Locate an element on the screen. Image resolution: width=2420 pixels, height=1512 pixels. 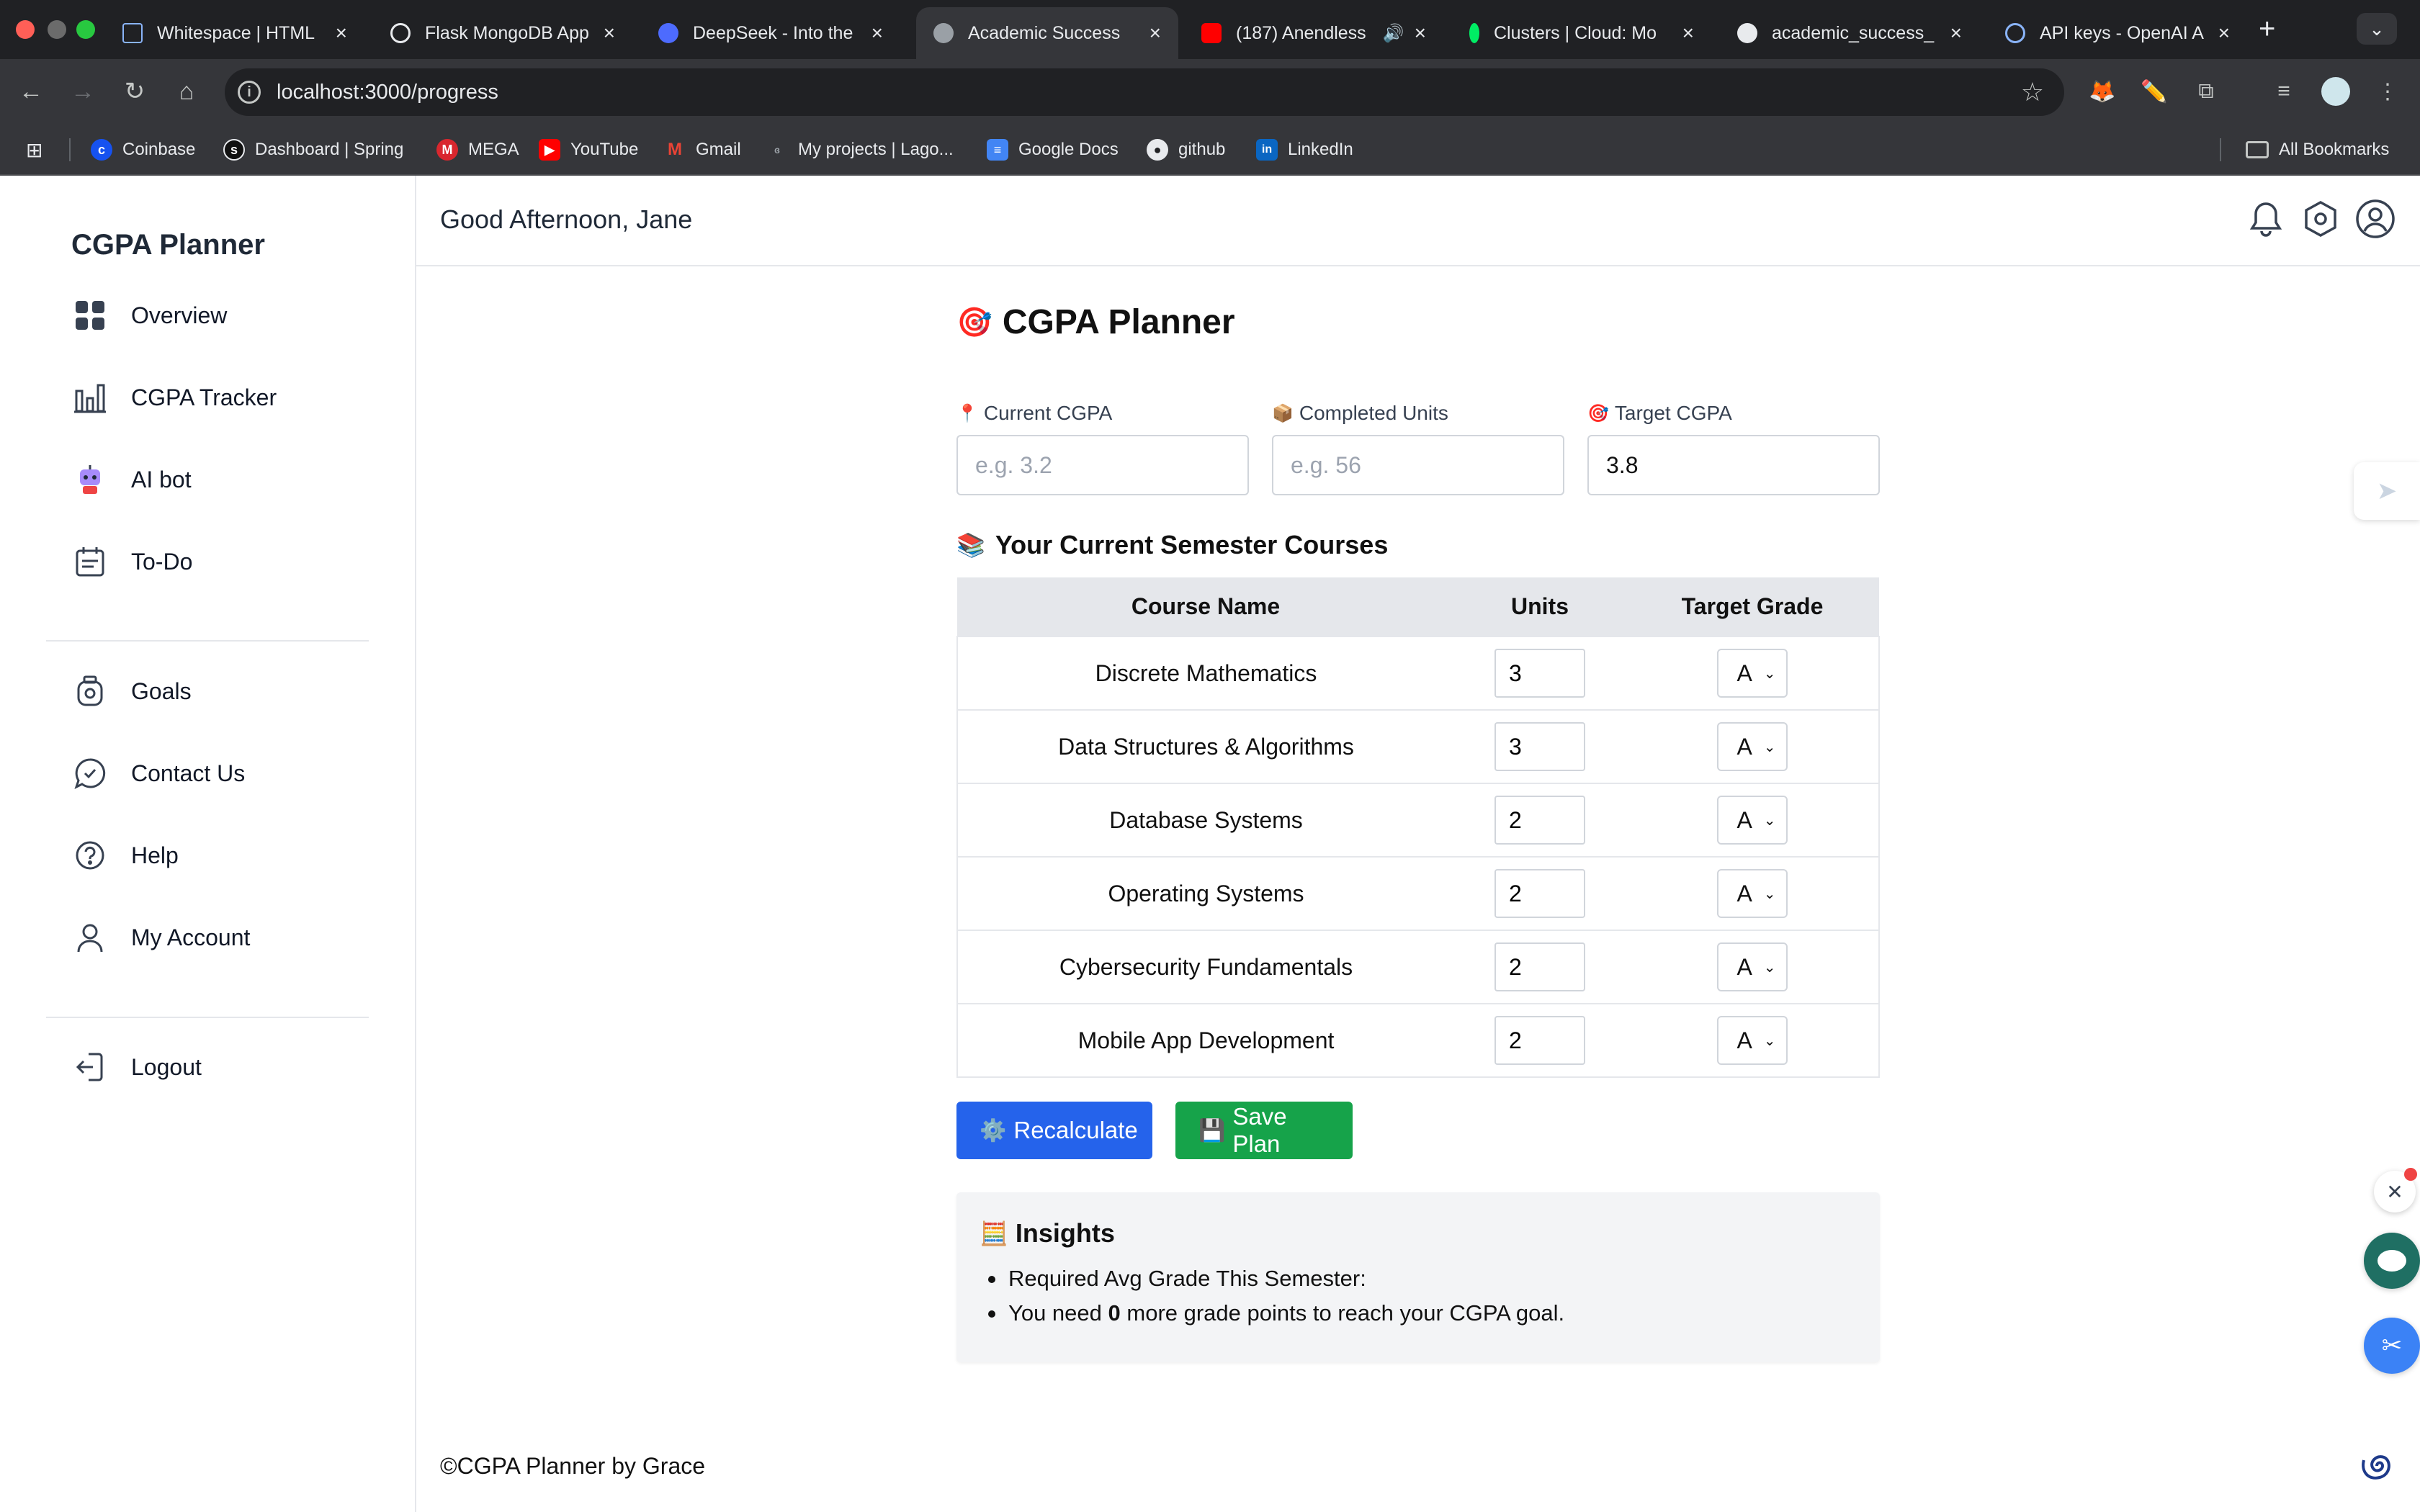
bookmark-dashboard-spring: s Dashboard | Spring is located at coordinates (313, 150).